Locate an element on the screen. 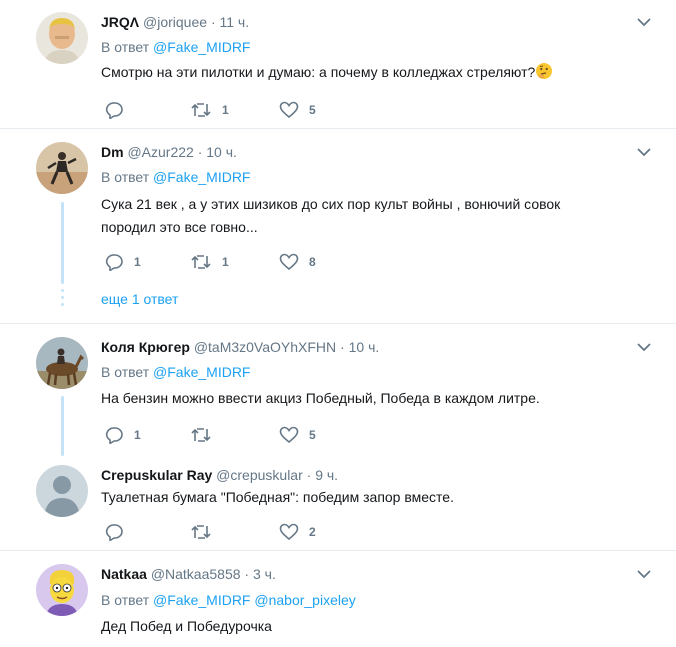 This screenshot has width=676, height=647. user-name: Crepuskular Ray is located at coordinates (156, 475).